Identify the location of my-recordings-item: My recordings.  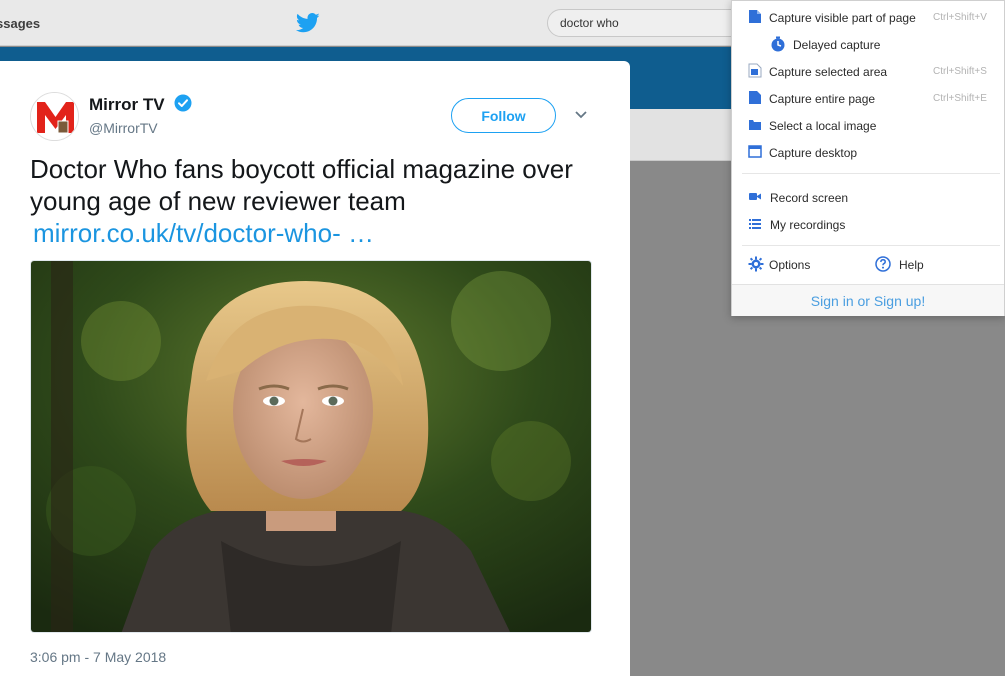
(868, 223).